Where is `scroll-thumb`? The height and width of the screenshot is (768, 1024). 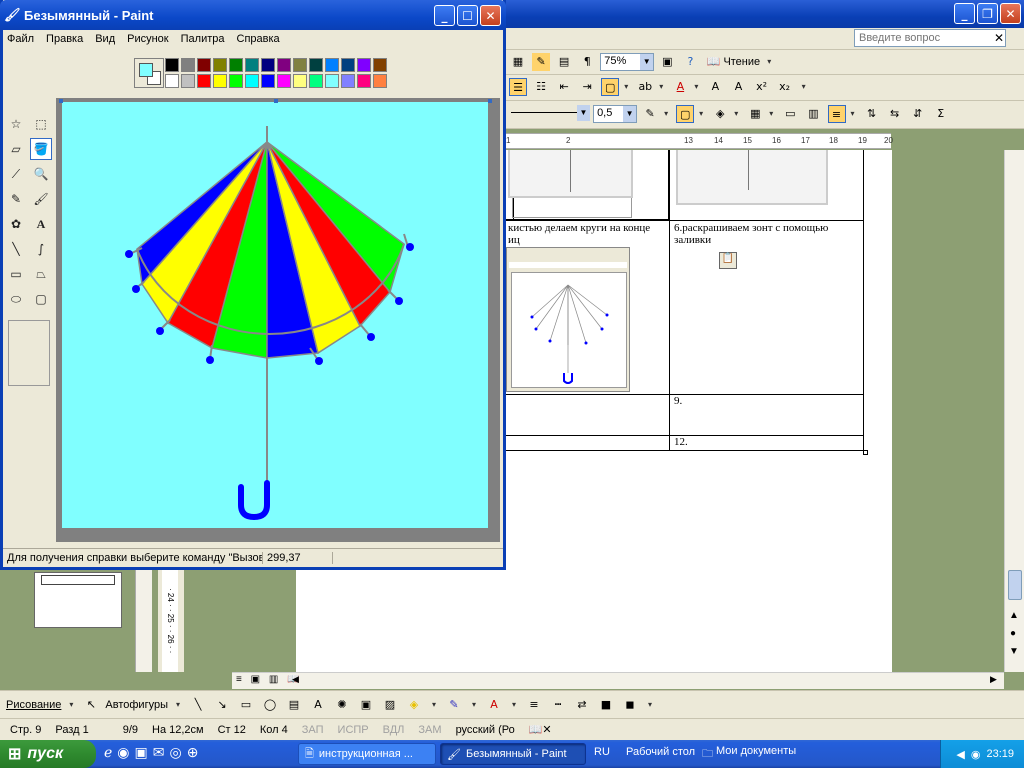 scroll-thumb is located at coordinates (1015, 585).